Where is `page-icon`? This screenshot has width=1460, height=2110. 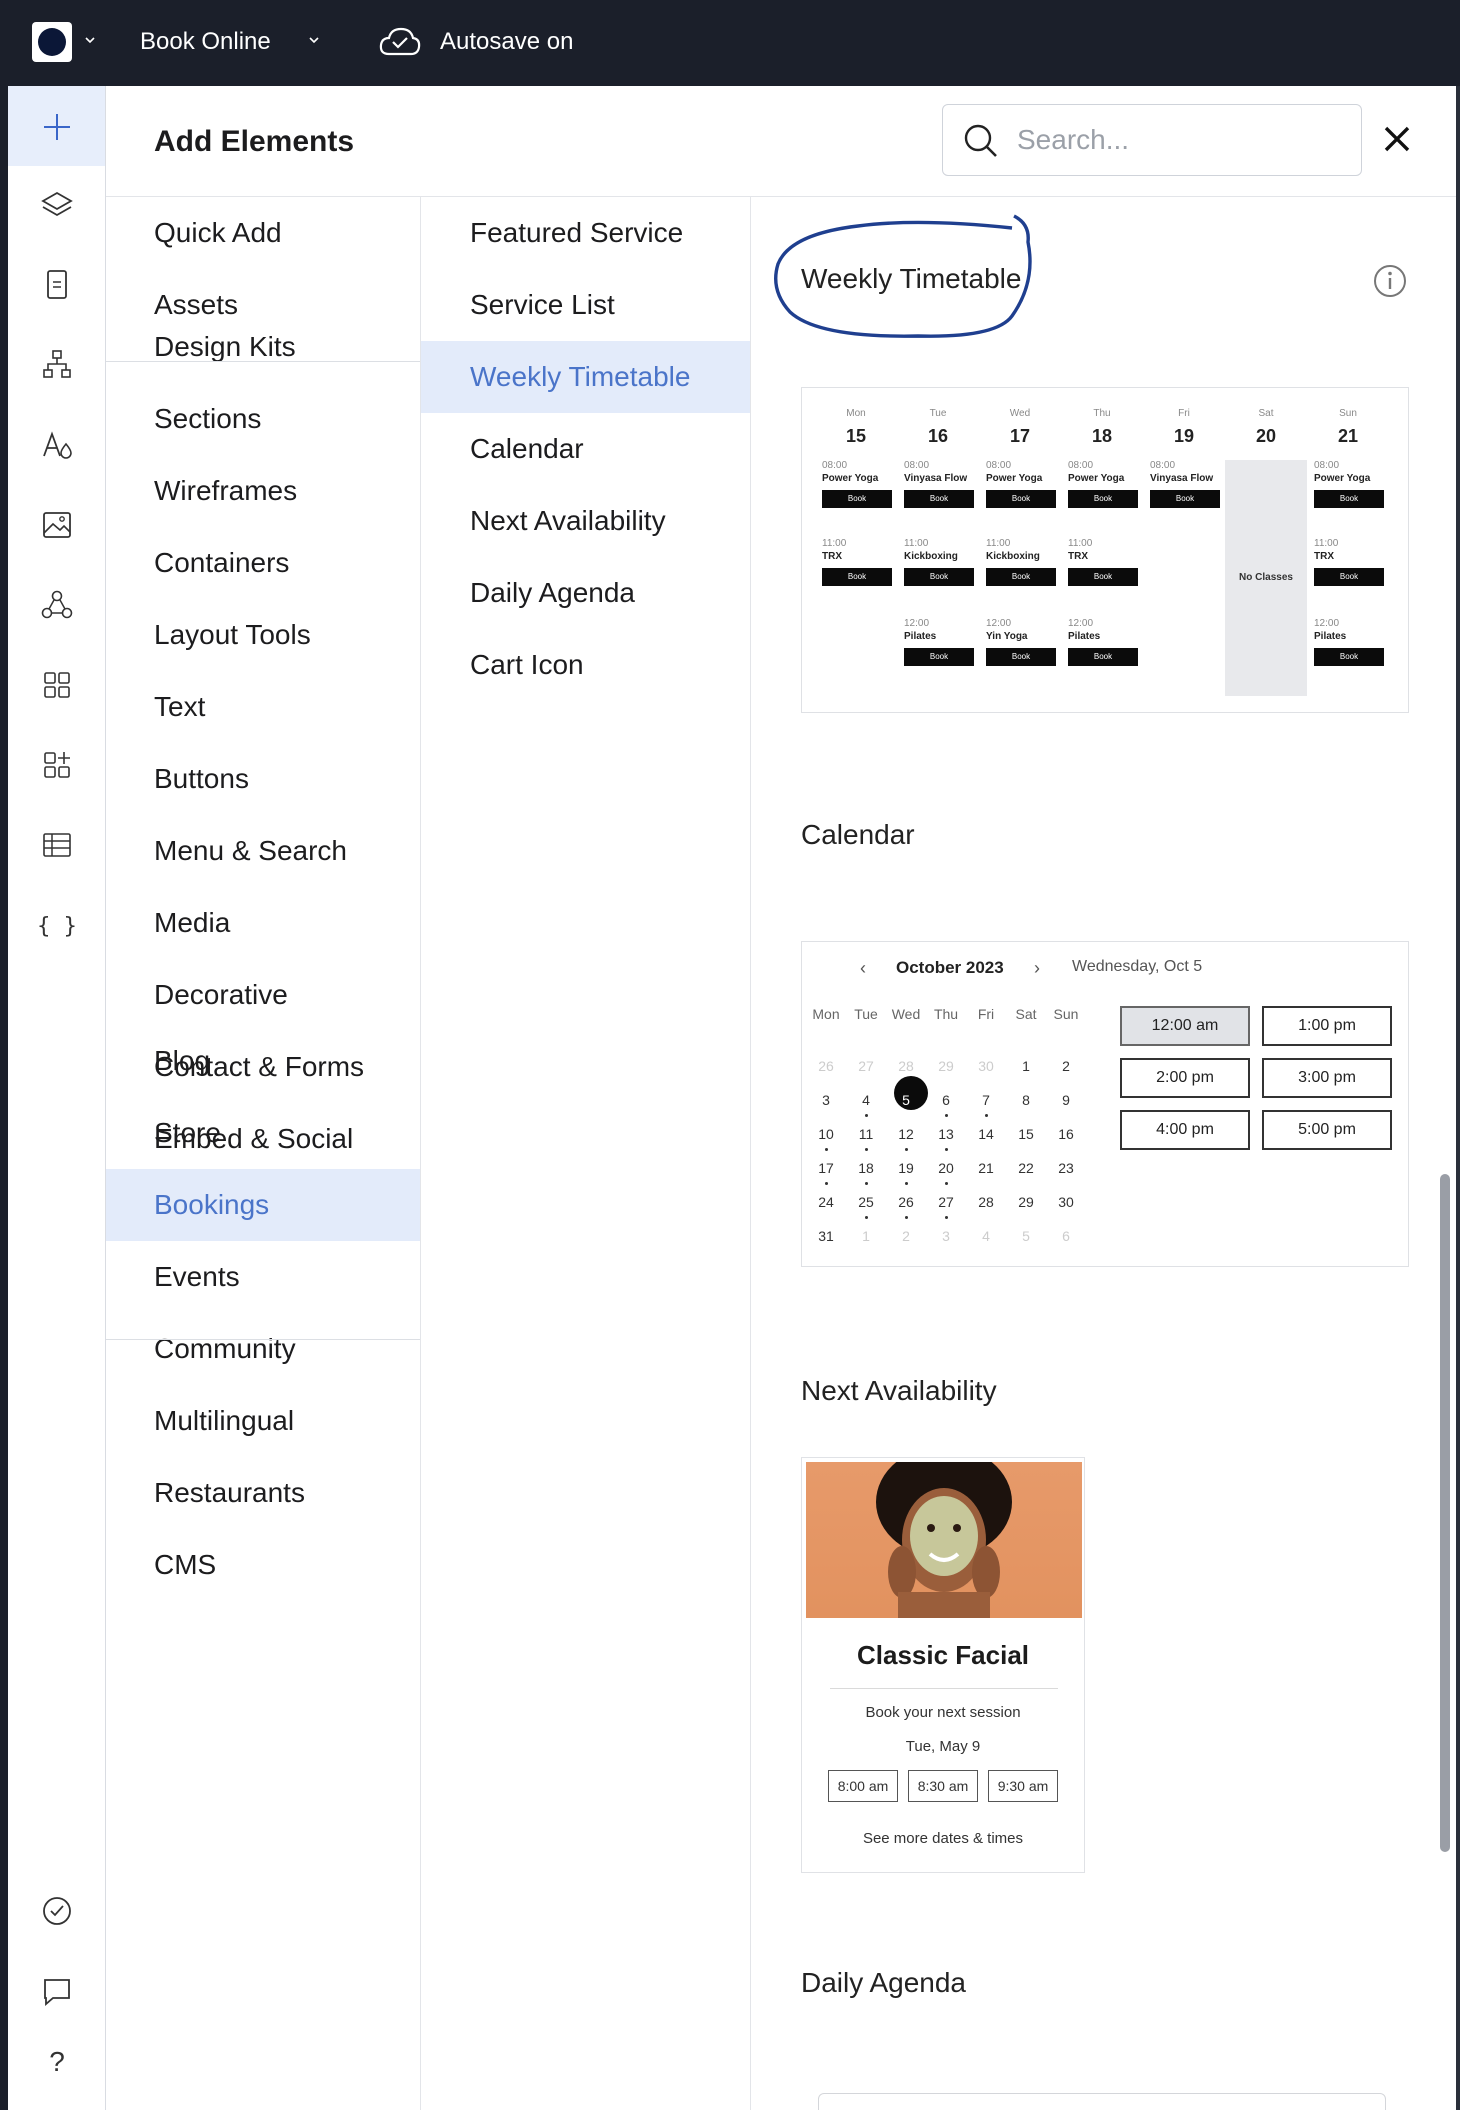 page-icon is located at coordinates (57, 285).